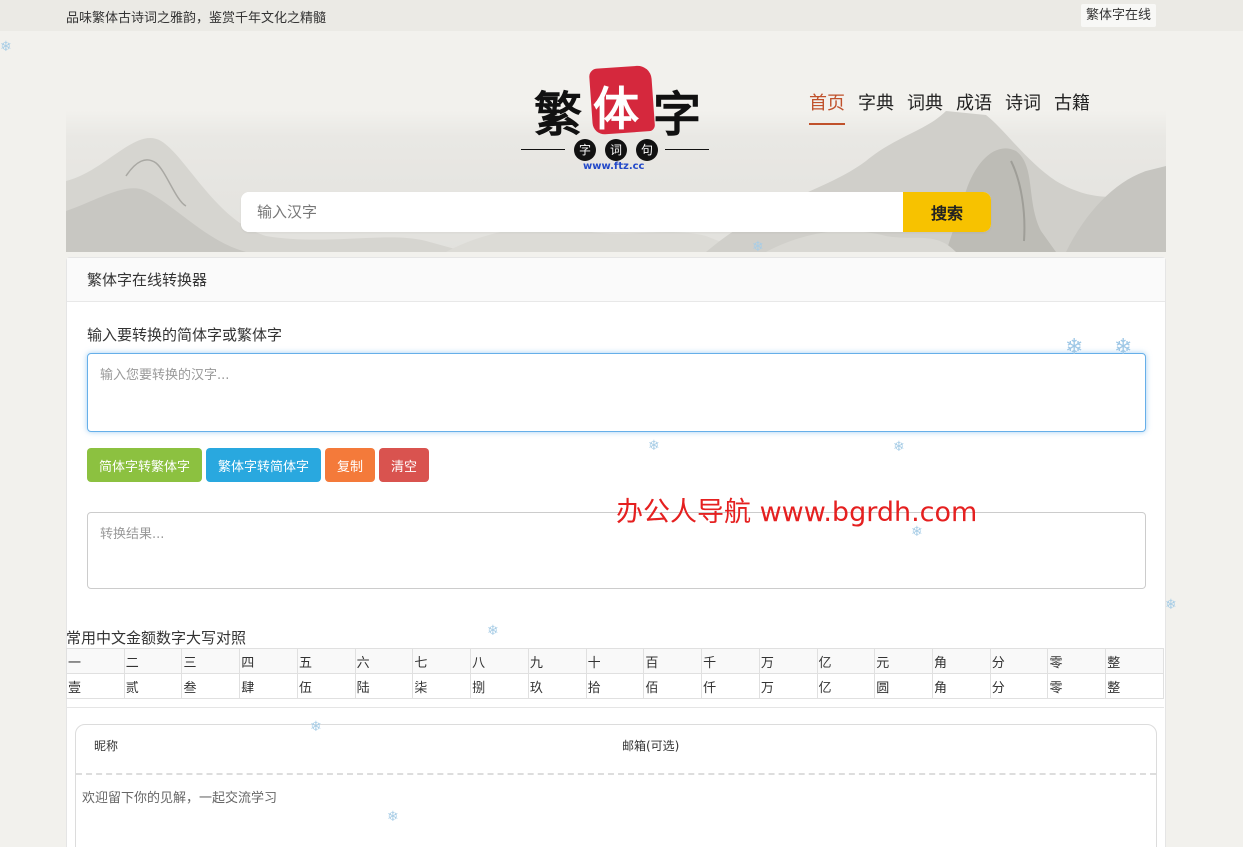  Describe the element at coordinates (95, 686) in the screenshot. I see `table-cell: 壹` at that location.